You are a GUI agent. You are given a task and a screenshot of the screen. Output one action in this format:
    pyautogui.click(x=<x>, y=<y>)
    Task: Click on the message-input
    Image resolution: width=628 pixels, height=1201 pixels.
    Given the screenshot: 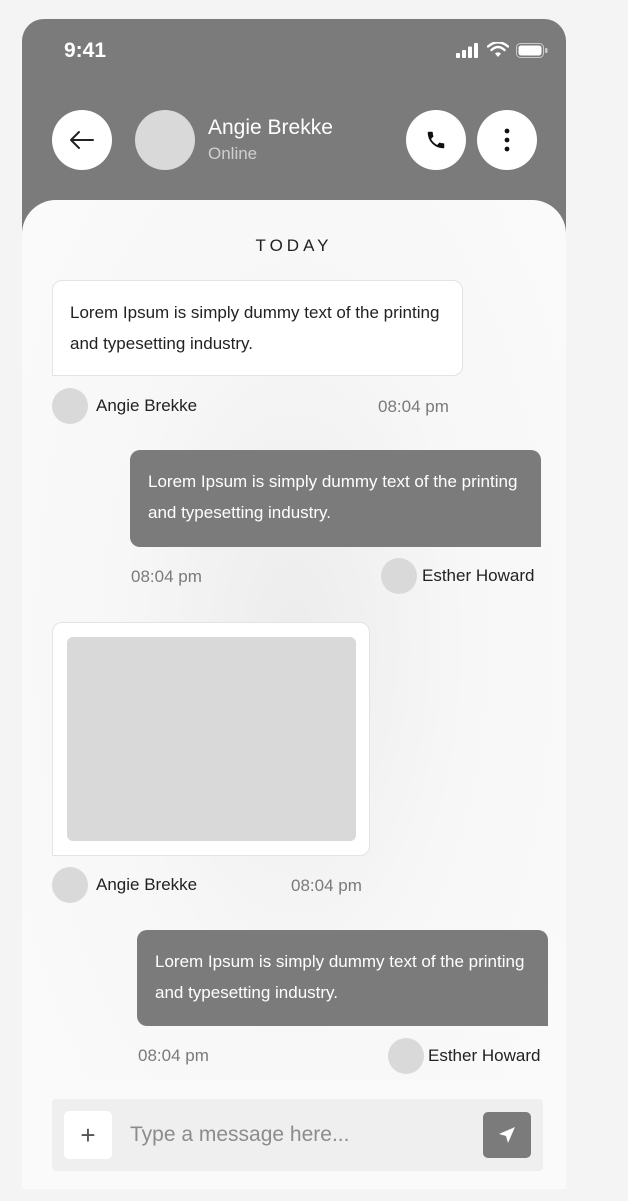 What is the action you would take?
    pyautogui.click(x=300, y=1135)
    